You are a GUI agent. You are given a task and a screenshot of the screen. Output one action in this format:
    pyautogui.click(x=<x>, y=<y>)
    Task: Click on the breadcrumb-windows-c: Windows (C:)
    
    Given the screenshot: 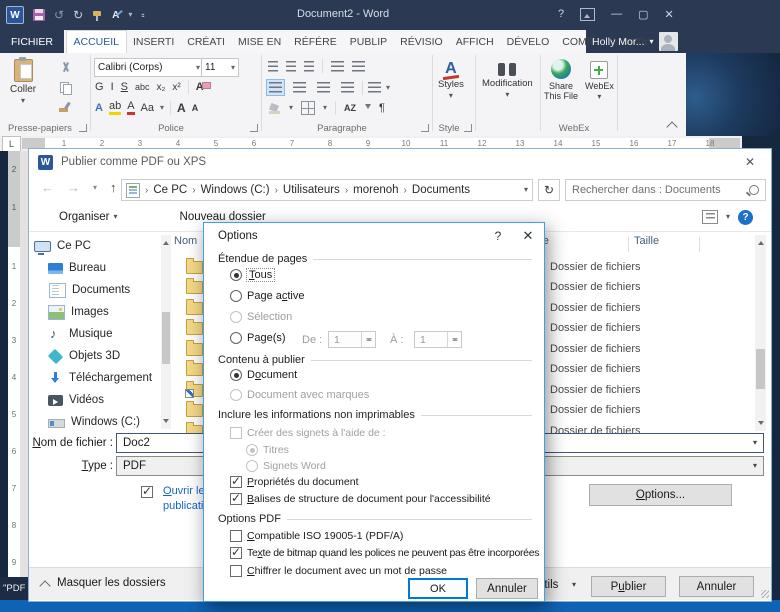 What is the action you would take?
    pyautogui.click(x=235, y=190)
    